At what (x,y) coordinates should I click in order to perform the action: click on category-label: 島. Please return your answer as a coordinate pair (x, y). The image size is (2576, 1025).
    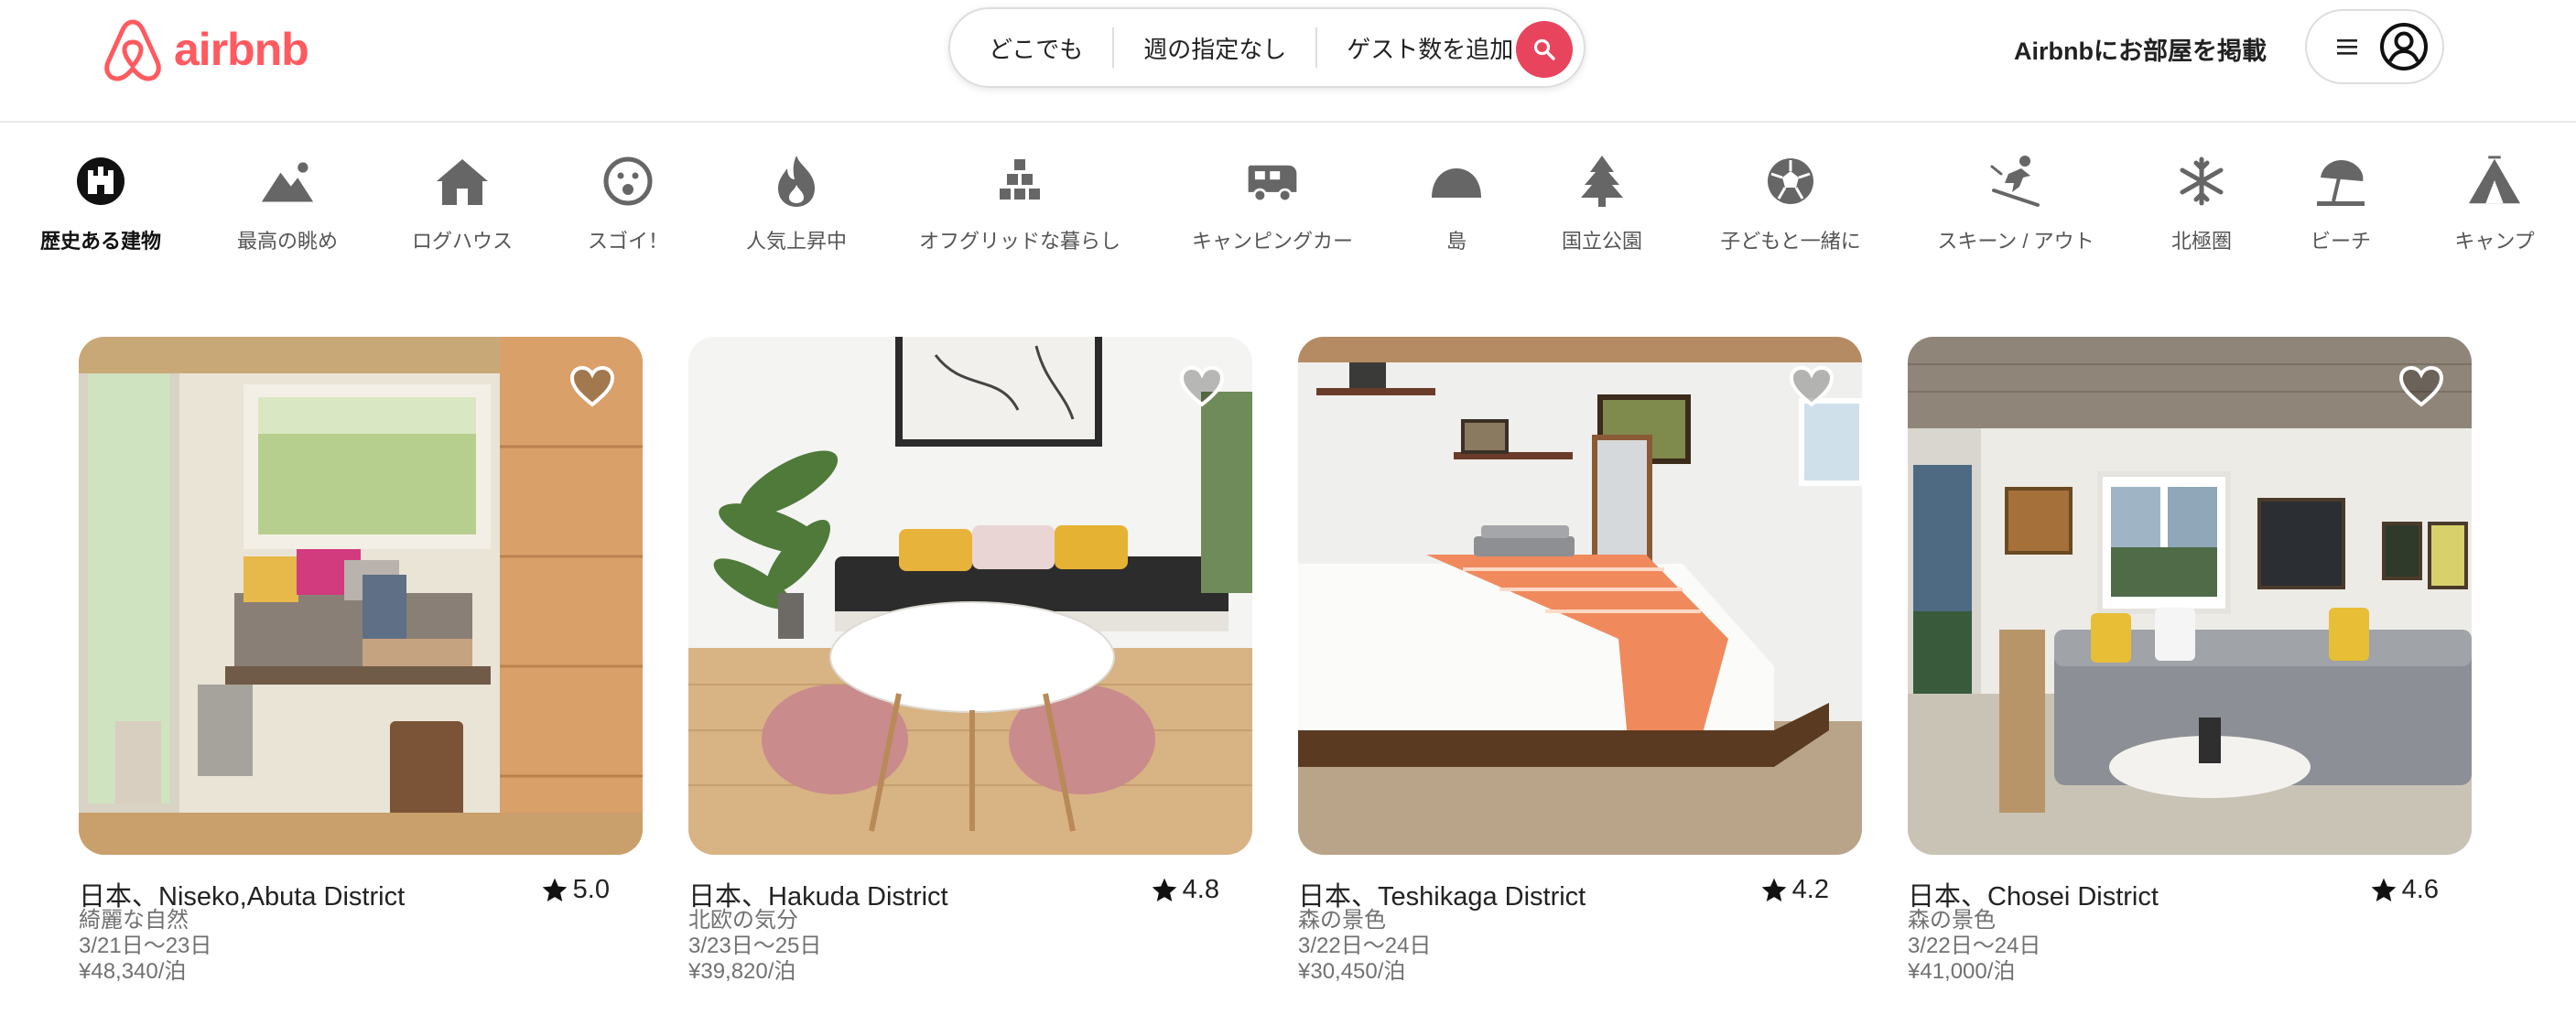
    Looking at the image, I should click on (1456, 241).